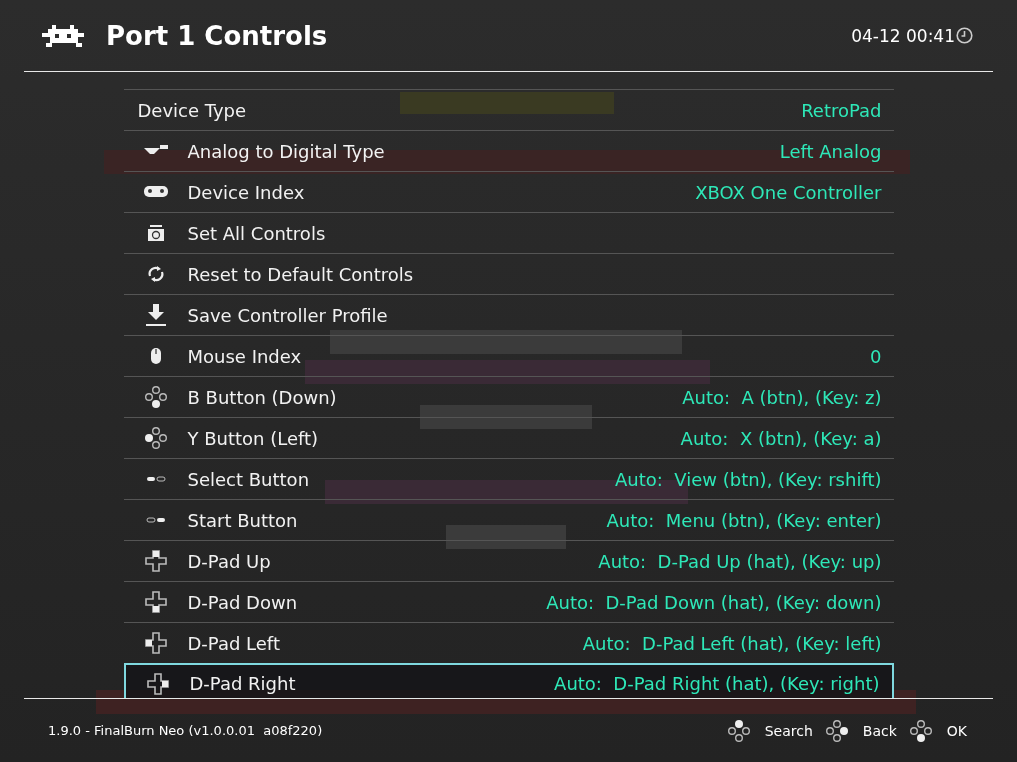 The height and width of the screenshot is (762, 1017). I want to click on menu-item: D-Pad Down Auto: D-Pad Down (hat), (Key: down), so click(508, 601).